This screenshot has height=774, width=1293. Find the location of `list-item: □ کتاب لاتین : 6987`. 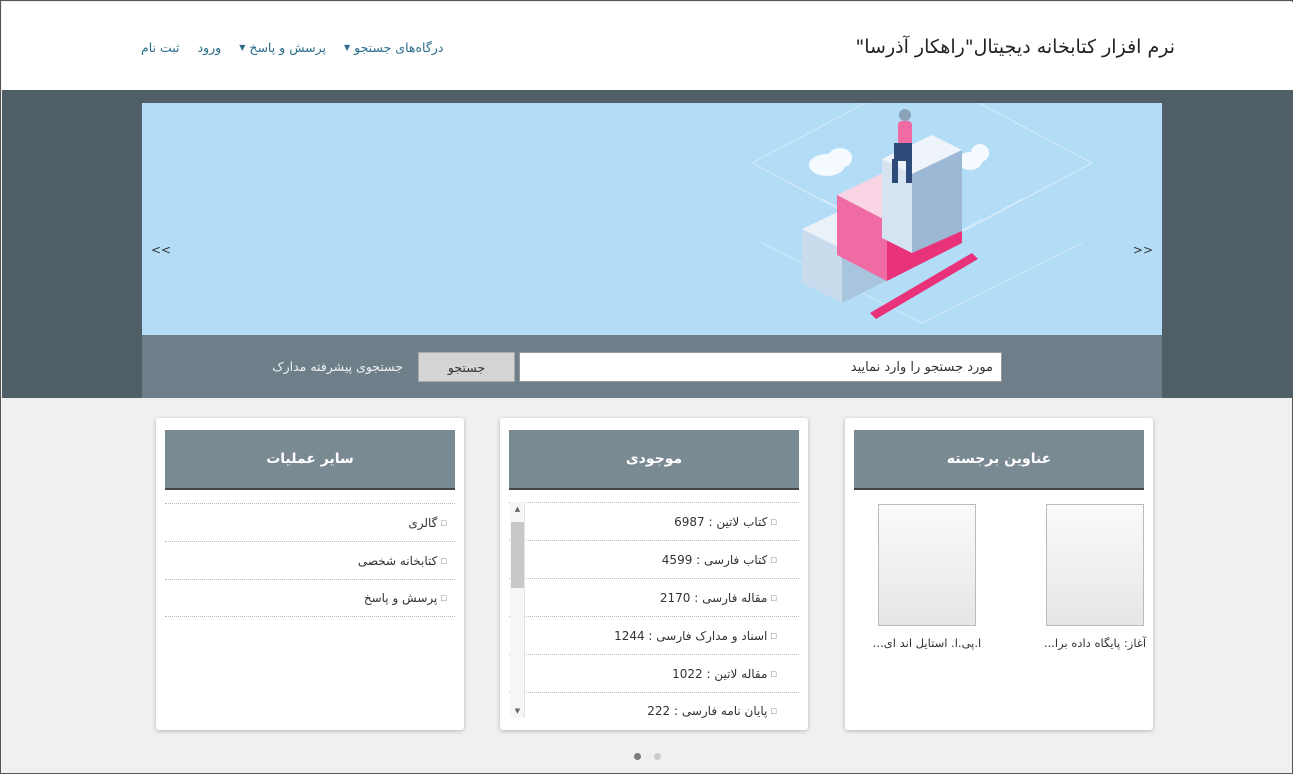

list-item: □ کتاب لاتین : 6987 is located at coordinates (654, 521).